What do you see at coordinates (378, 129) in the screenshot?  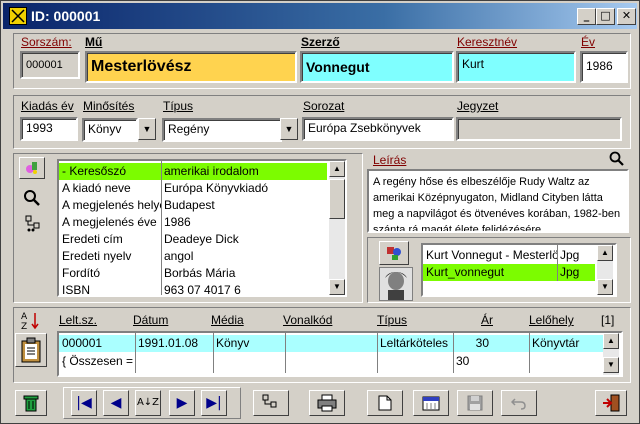 I see `sorozat-field: Európa Zsebkönyvek` at bounding box center [378, 129].